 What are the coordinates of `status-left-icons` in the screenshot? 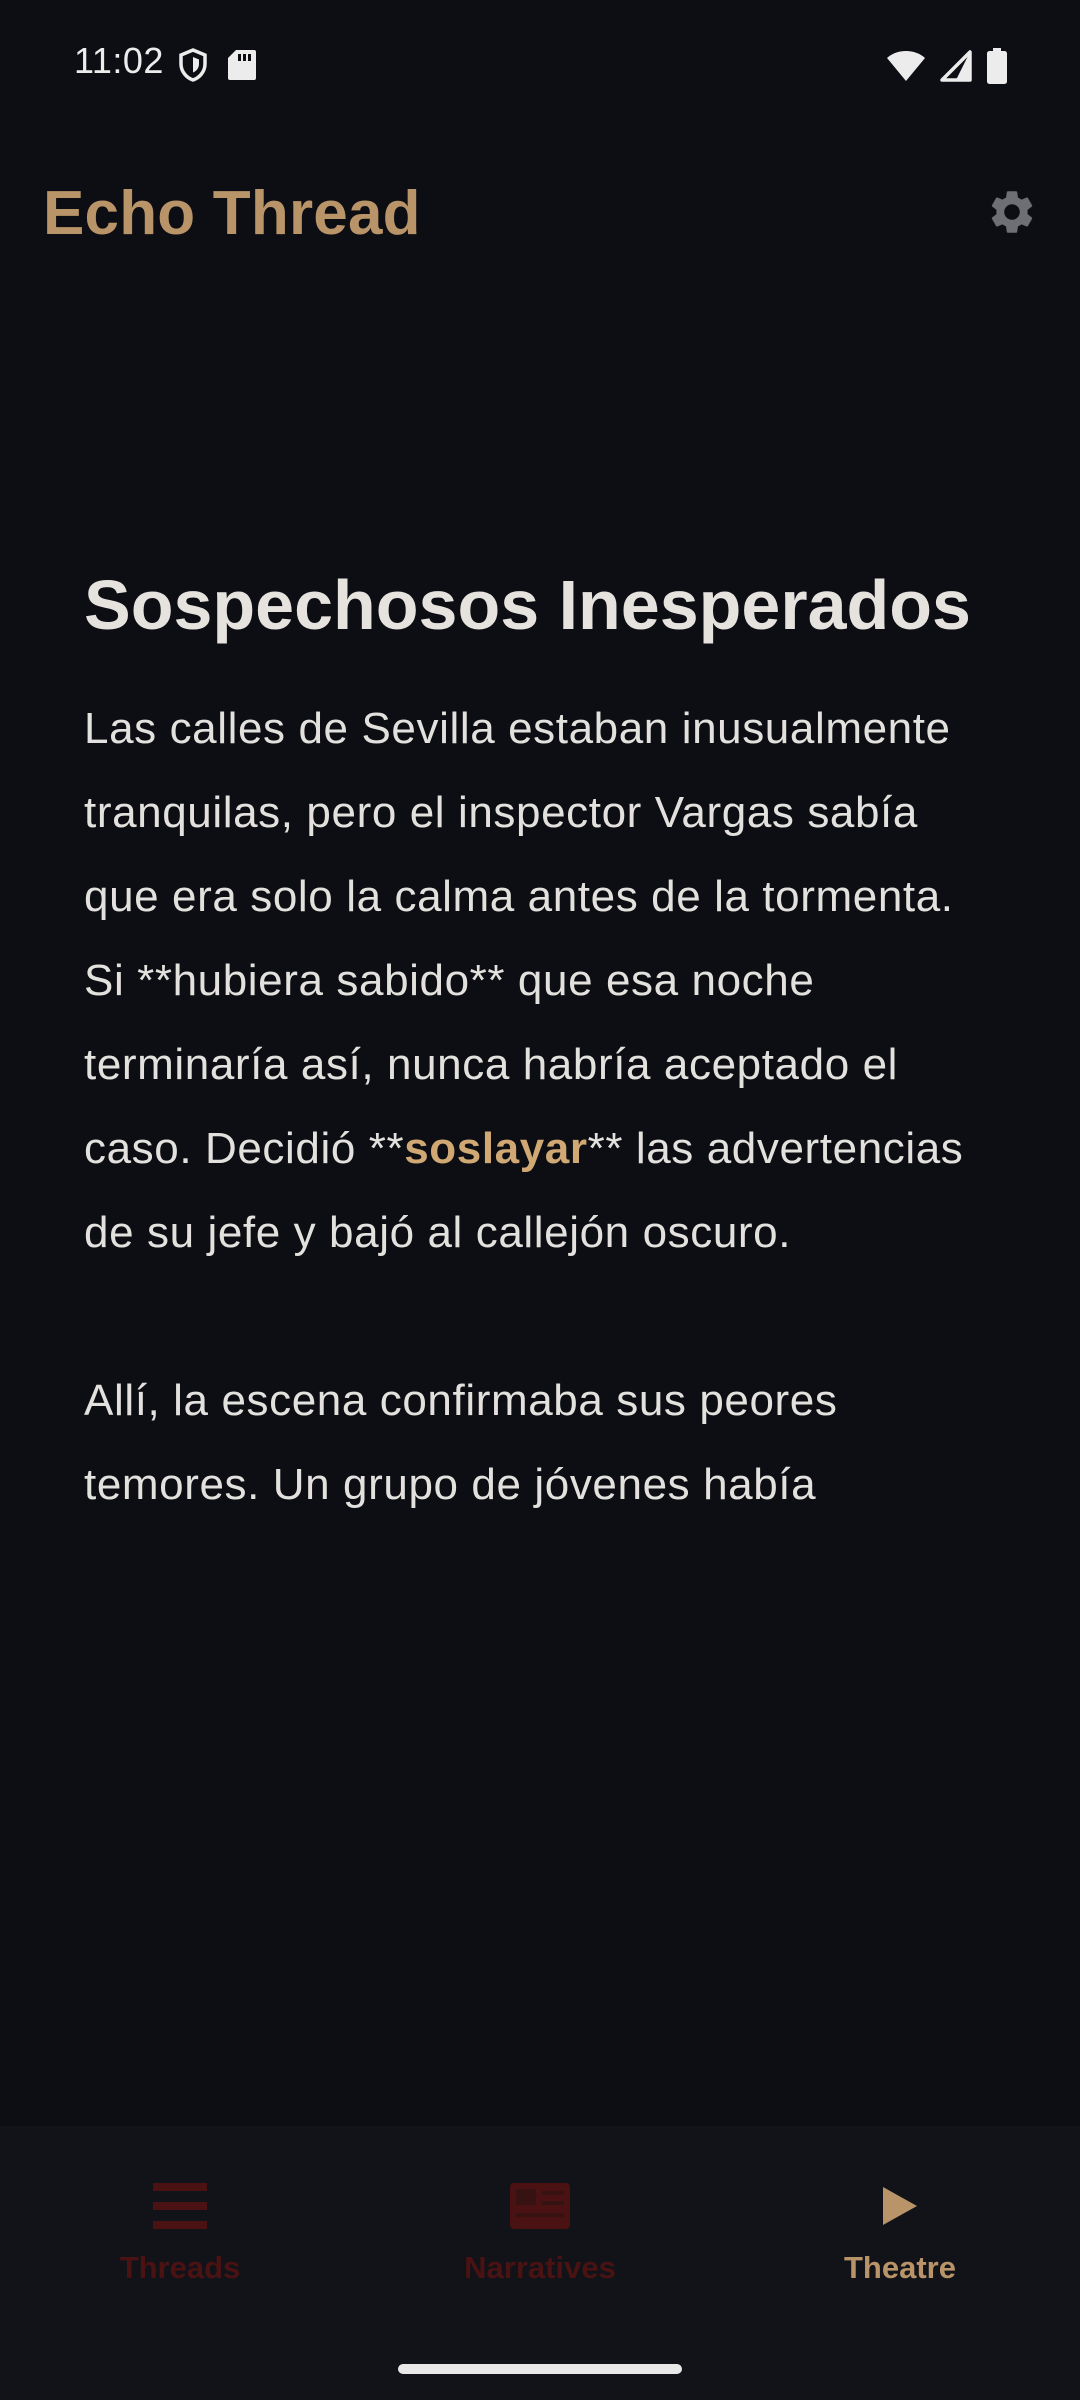 It's located at (217, 67).